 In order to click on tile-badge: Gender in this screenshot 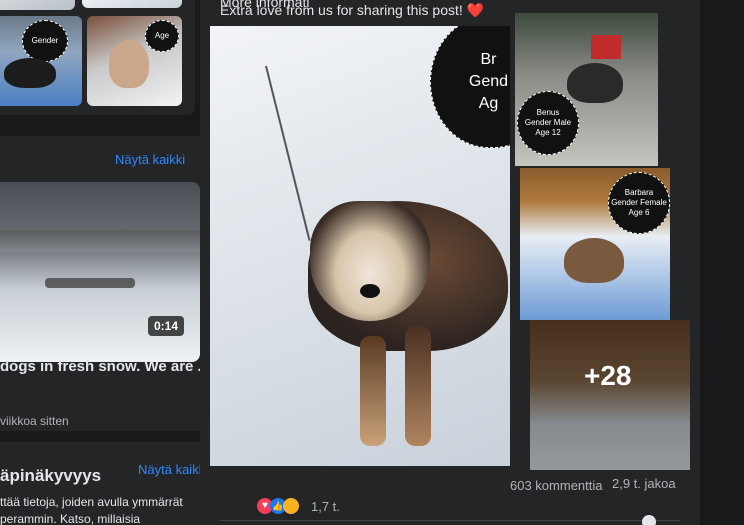, I will do `click(45, 41)`.